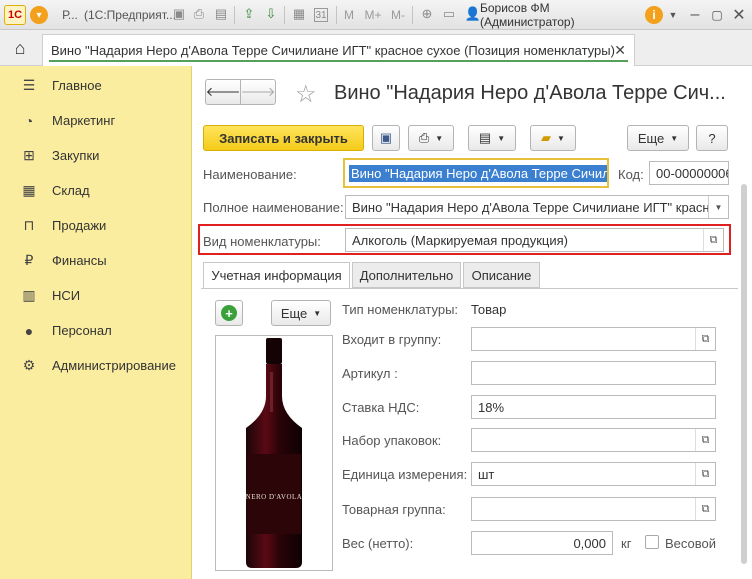  What do you see at coordinates (378, 543) in the screenshot?
I see `weight-label: Вес (нетто):` at bounding box center [378, 543].